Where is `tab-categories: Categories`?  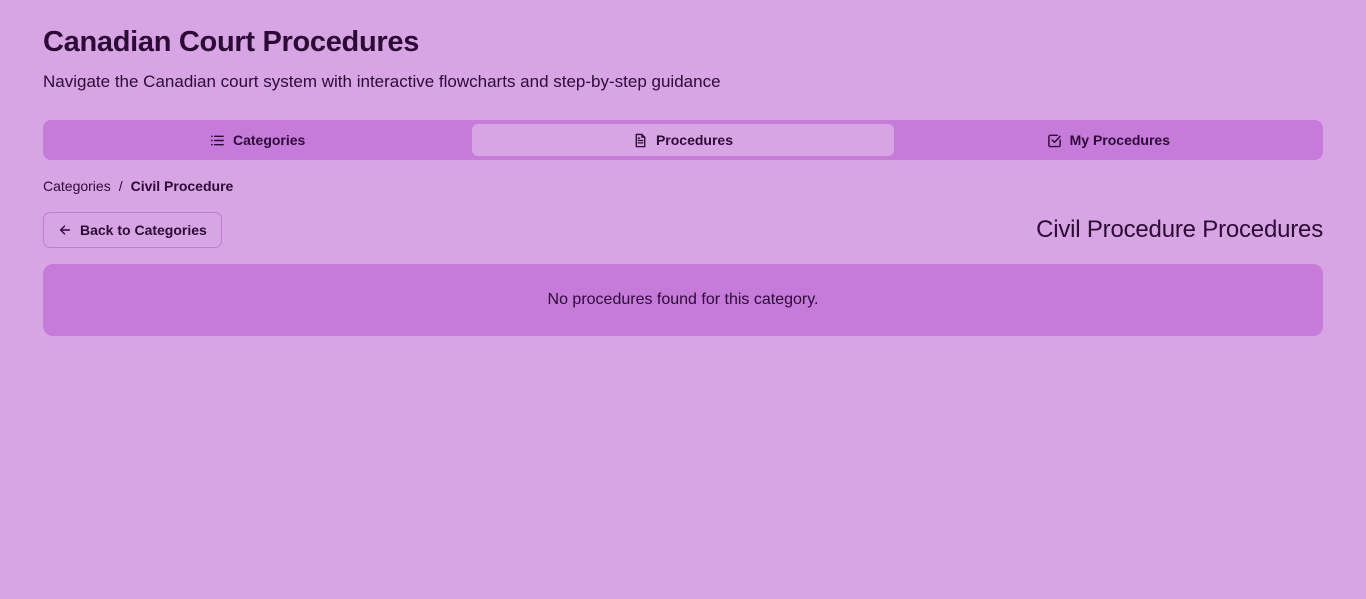 tab-categories: Categories is located at coordinates (257, 140).